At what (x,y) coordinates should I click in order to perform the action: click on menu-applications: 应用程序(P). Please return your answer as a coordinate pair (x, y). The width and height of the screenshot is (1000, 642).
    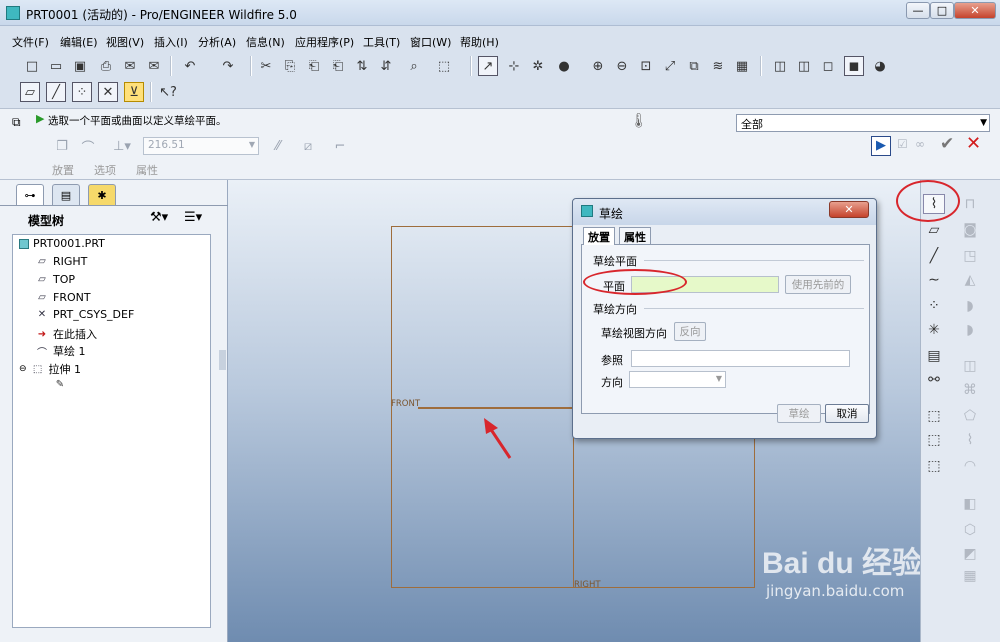
    Looking at the image, I should click on (324, 42).